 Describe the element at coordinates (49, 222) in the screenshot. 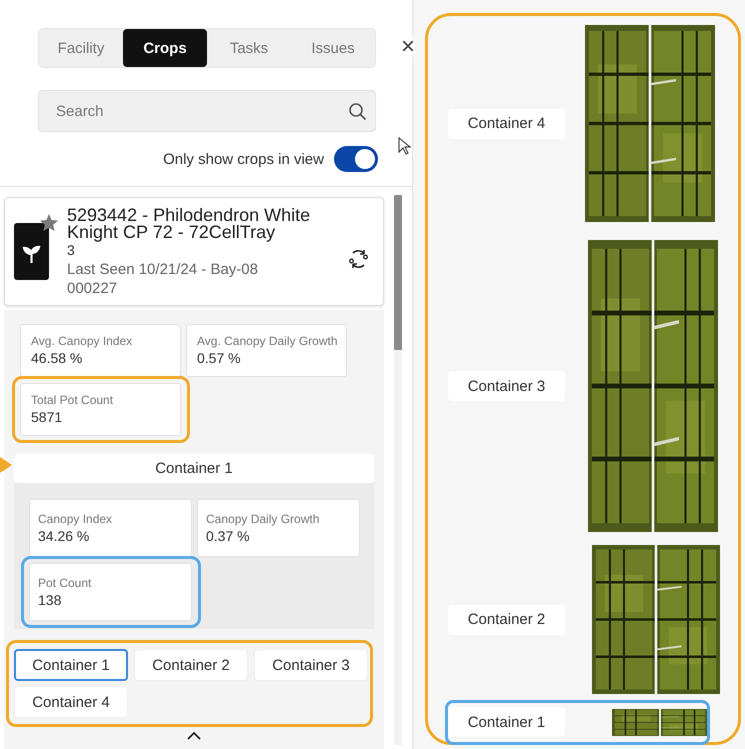

I see `star-icon` at that location.